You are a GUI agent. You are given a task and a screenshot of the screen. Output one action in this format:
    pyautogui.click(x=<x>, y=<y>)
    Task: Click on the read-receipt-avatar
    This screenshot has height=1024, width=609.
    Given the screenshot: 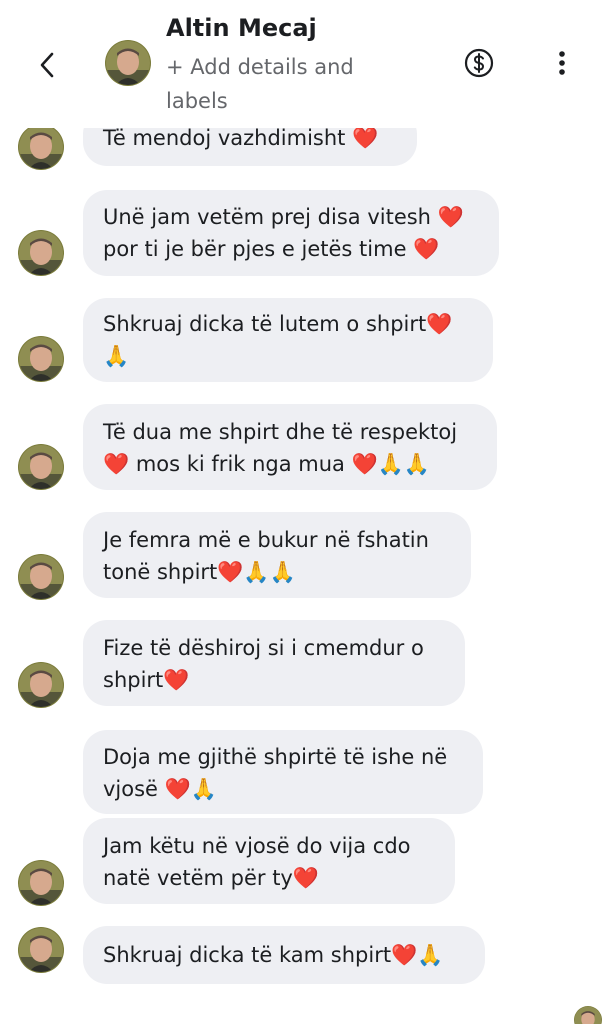 What is the action you would take?
    pyautogui.click(x=588, y=1015)
    